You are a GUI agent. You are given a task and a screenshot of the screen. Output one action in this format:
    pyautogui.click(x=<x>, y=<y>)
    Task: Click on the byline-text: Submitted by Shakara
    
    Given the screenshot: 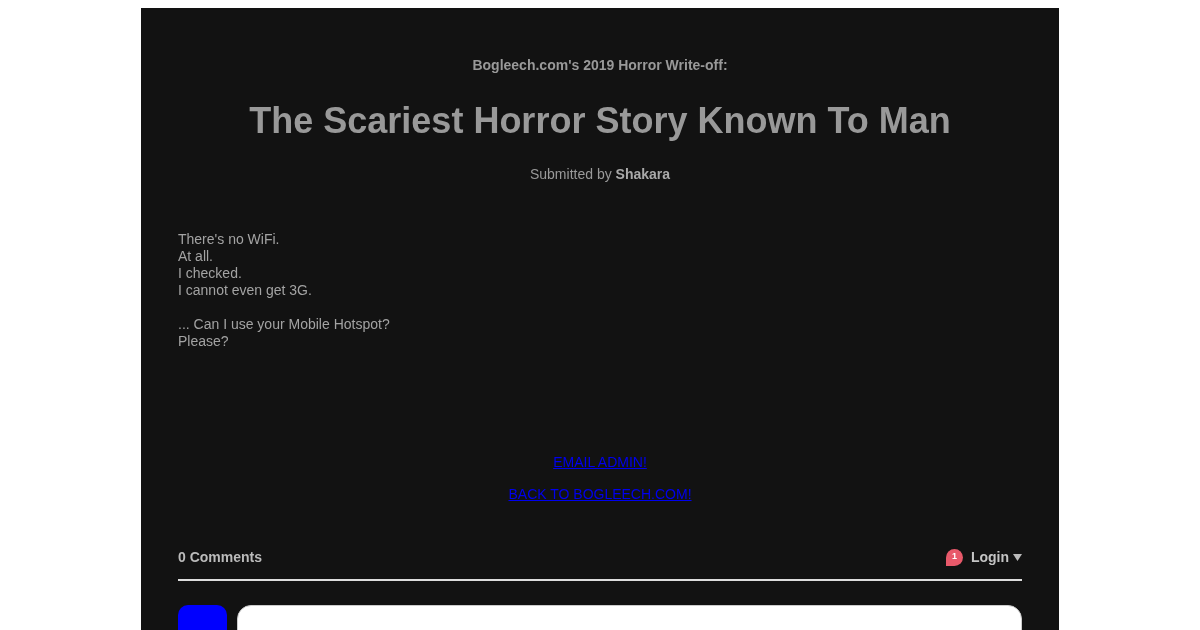 What is the action you would take?
    pyautogui.click(x=600, y=174)
    